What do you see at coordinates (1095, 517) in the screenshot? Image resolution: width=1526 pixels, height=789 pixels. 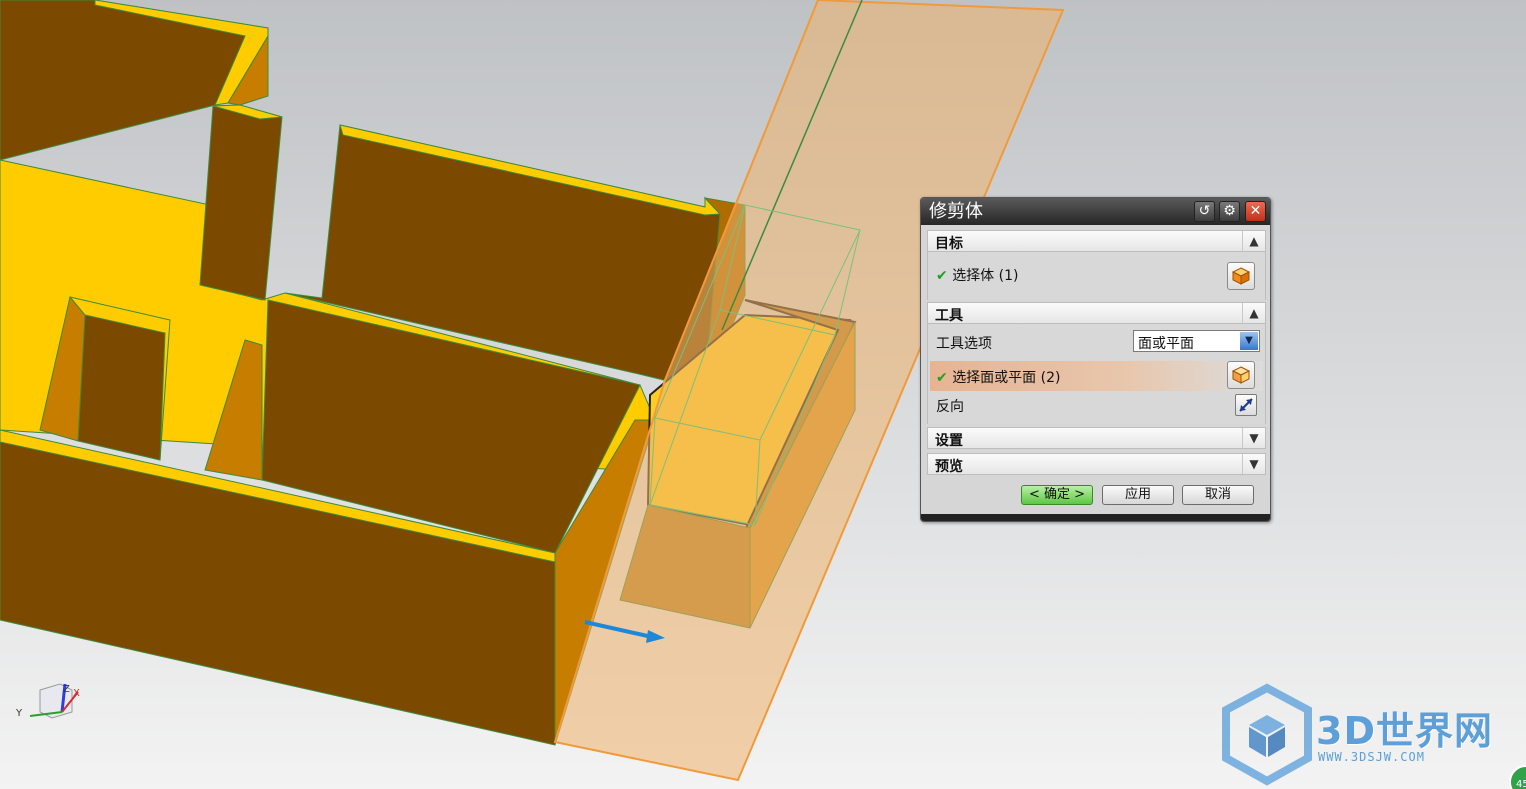 I see `dialog-bottom-strip` at bounding box center [1095, 517].